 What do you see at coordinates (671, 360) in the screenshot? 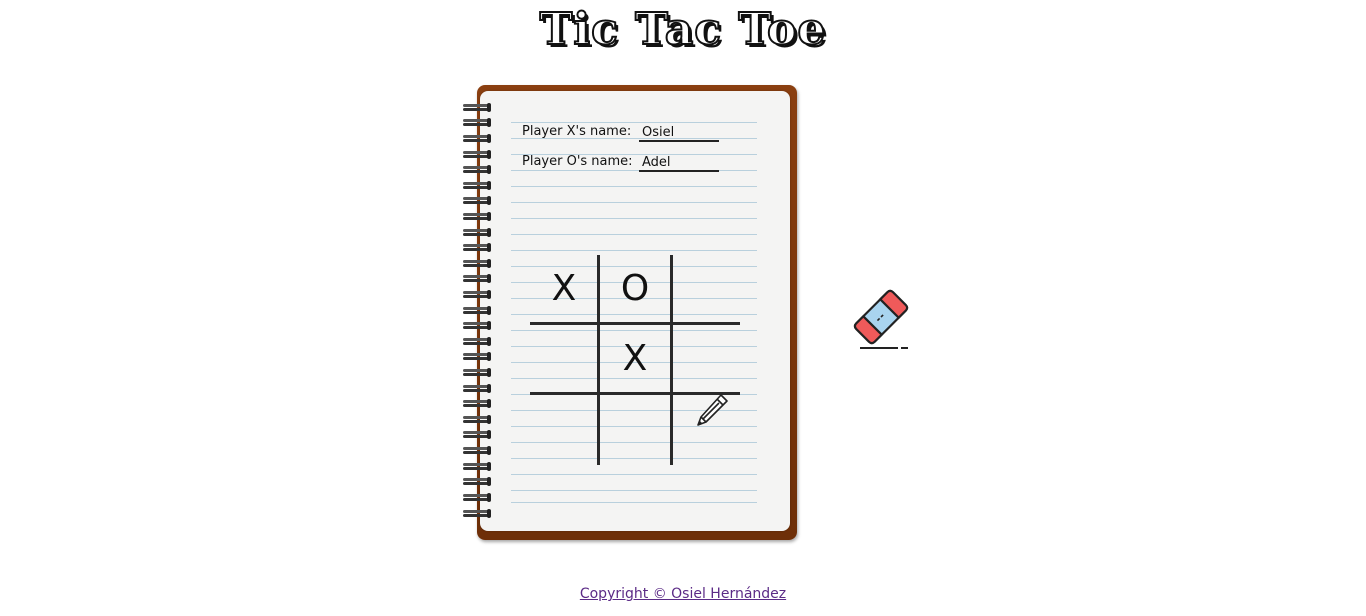
I see `board-grid-line` at bounding box center [671, 360].